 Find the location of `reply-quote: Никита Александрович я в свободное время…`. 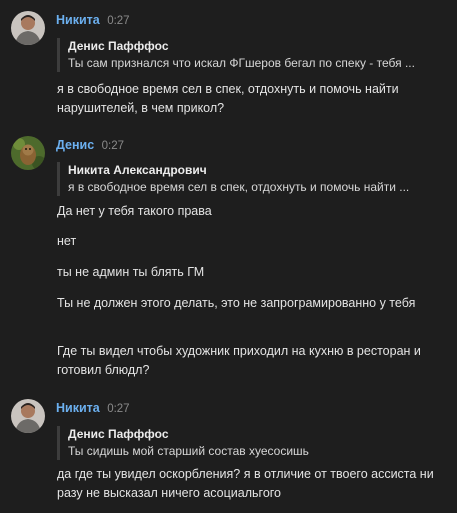

reply-quote: Никита Александрович я в свободное время… is located at coordinates (255, 179).